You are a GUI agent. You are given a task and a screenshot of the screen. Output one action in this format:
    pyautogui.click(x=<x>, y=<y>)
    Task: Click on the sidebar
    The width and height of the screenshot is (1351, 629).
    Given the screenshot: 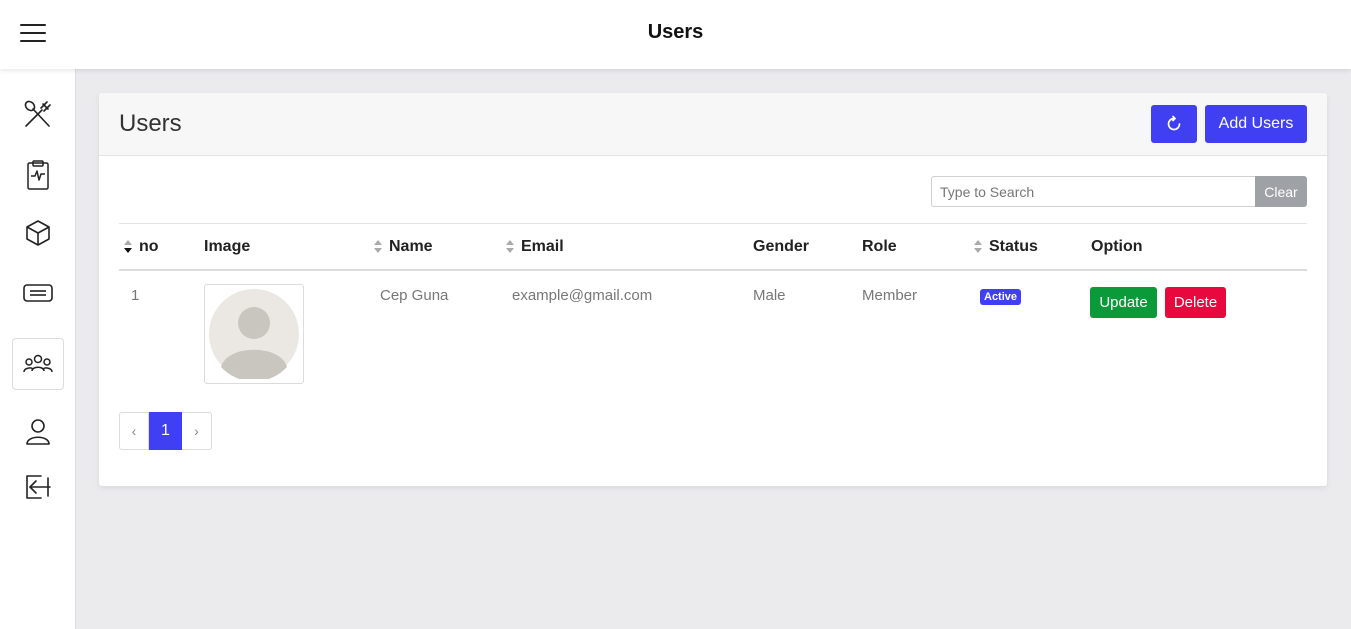 What is the action you would take?
    pyautogui.click(x=38, y=349)
    